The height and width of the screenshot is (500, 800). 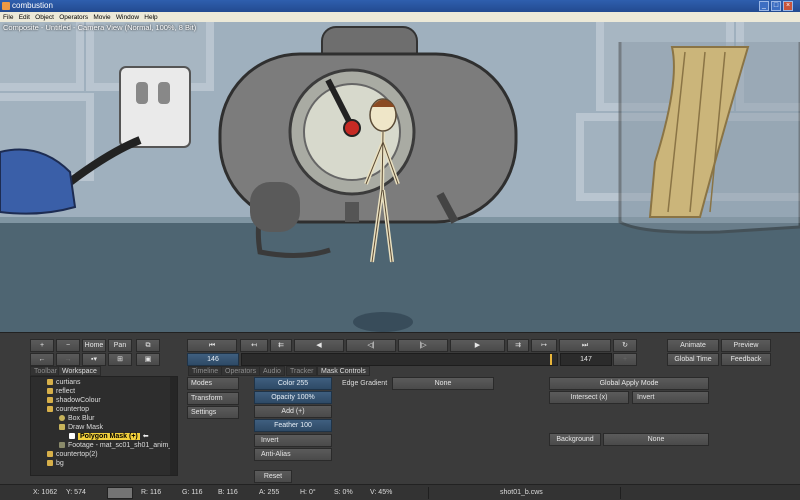 I want to click on opacity-field: Opacity 100%, so click(x=293, y=397).